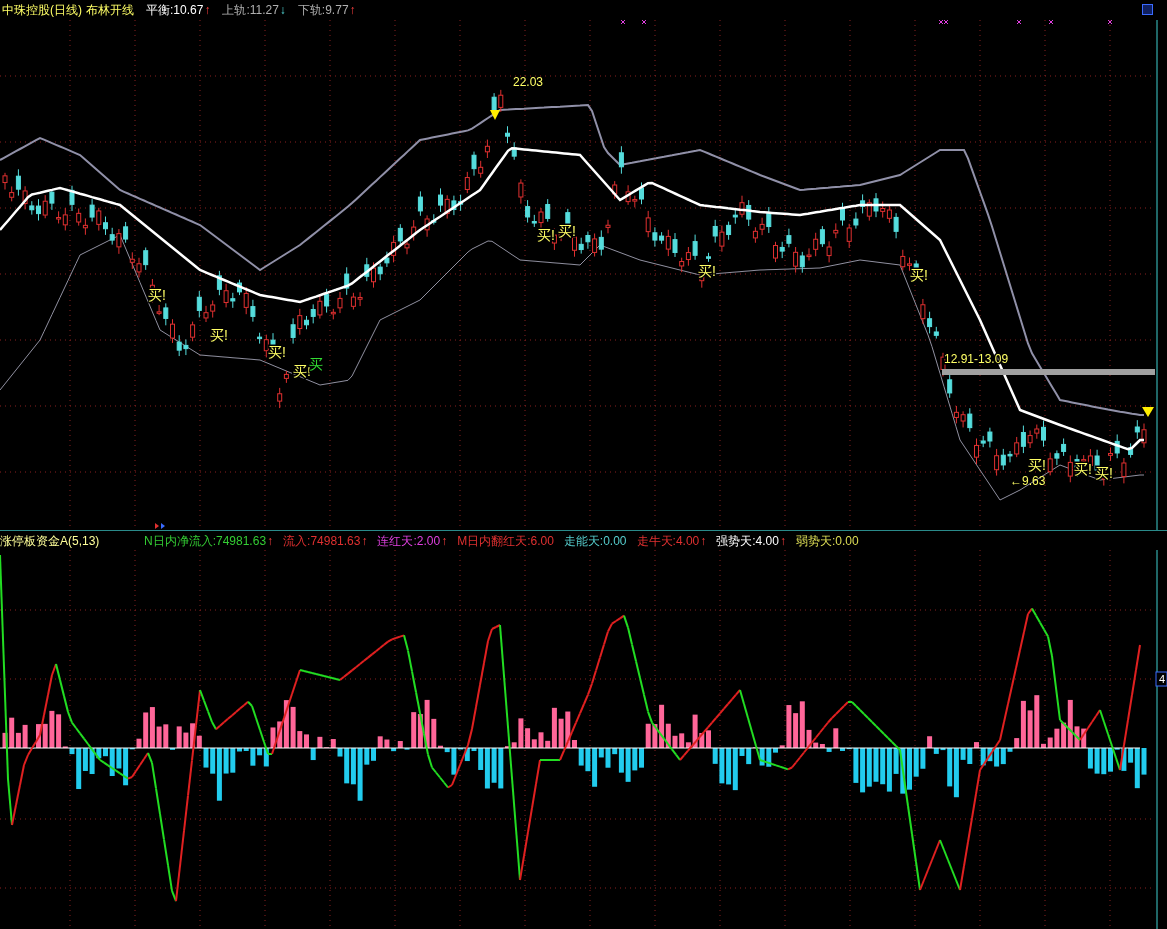 This screenshot has width=1167, height=929. What do you see at coordinates (747, 541) in the screenshot?
I see `indicator-reading: 强势天:4.00` at bounding box center [747, 541].